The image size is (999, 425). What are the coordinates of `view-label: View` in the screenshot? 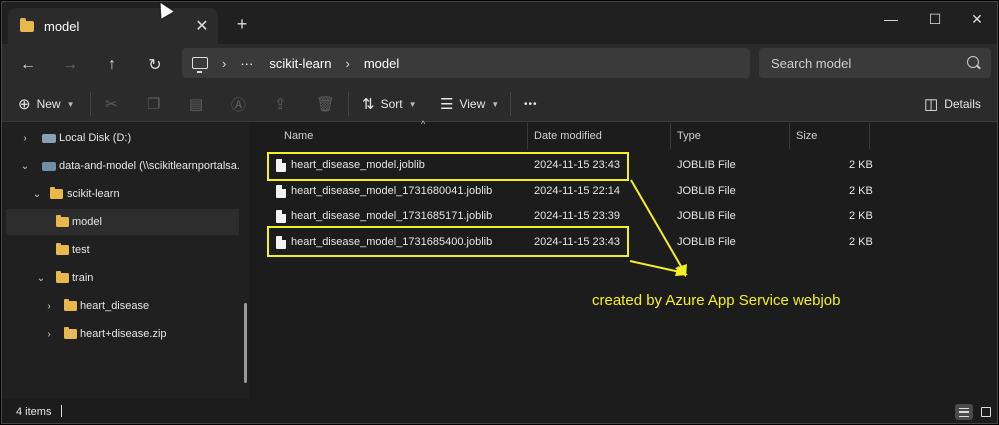 It's located at (472, 104).